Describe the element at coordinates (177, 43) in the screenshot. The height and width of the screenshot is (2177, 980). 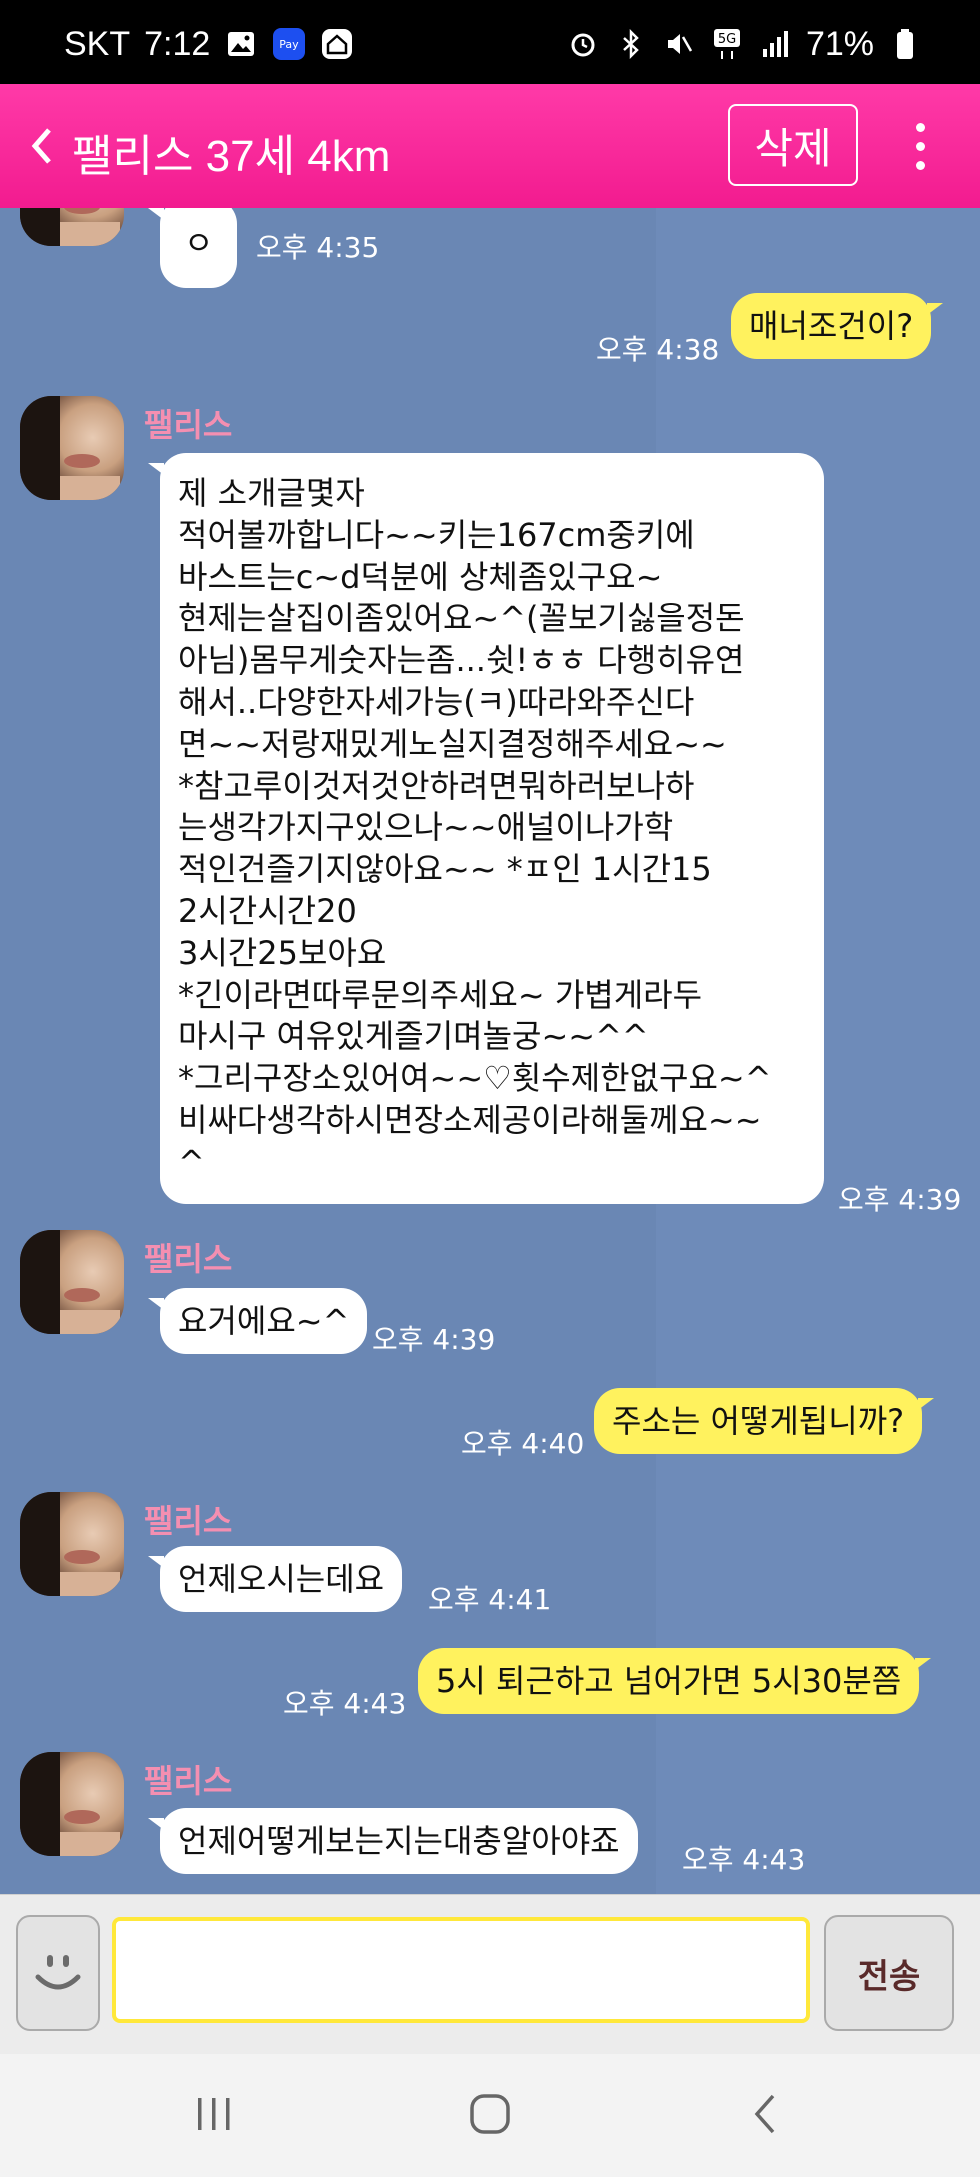
I see `clock: 7:12` at that location.